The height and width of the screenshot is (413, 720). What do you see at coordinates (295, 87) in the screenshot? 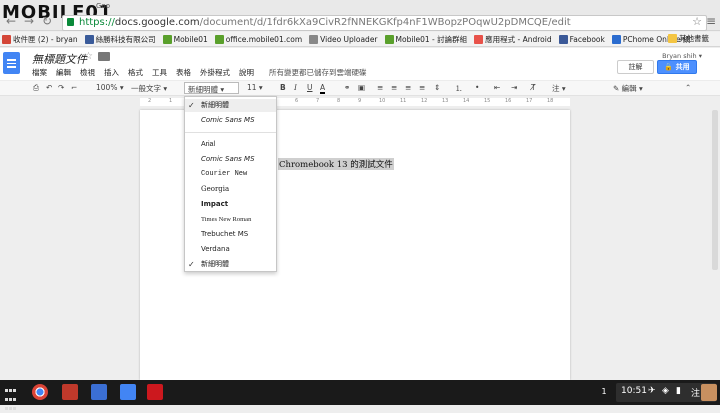
I see `italic-button: I` at bounding box center [295, 87].